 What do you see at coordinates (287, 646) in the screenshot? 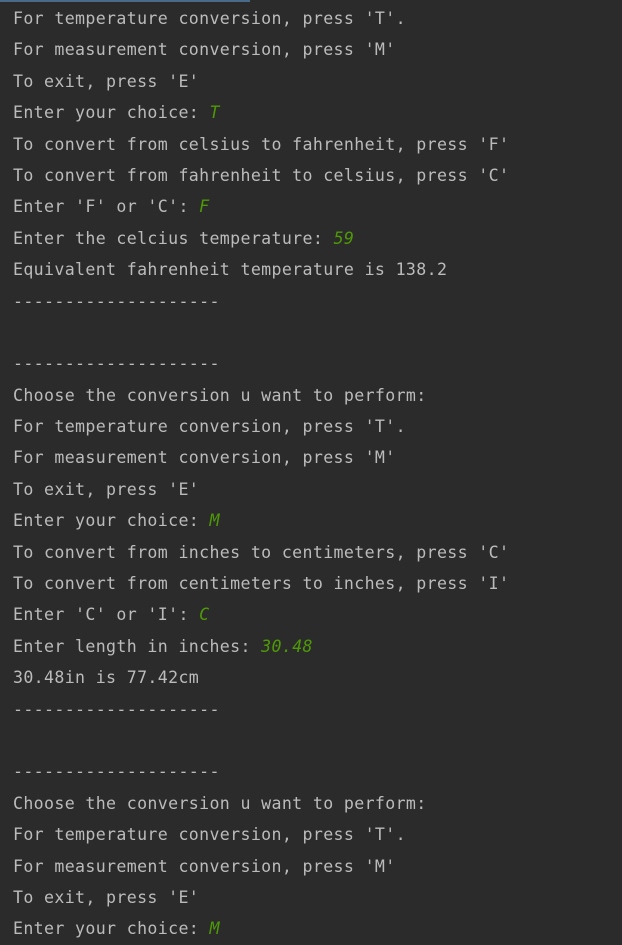
I see `console-user-input: 30.48` at bounding box center [287, 646].